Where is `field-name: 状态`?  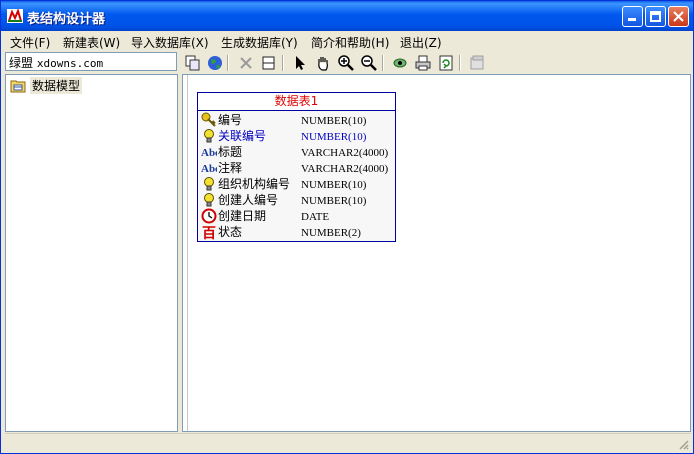
field-name: 状态 is located at coordinates (230, 232).